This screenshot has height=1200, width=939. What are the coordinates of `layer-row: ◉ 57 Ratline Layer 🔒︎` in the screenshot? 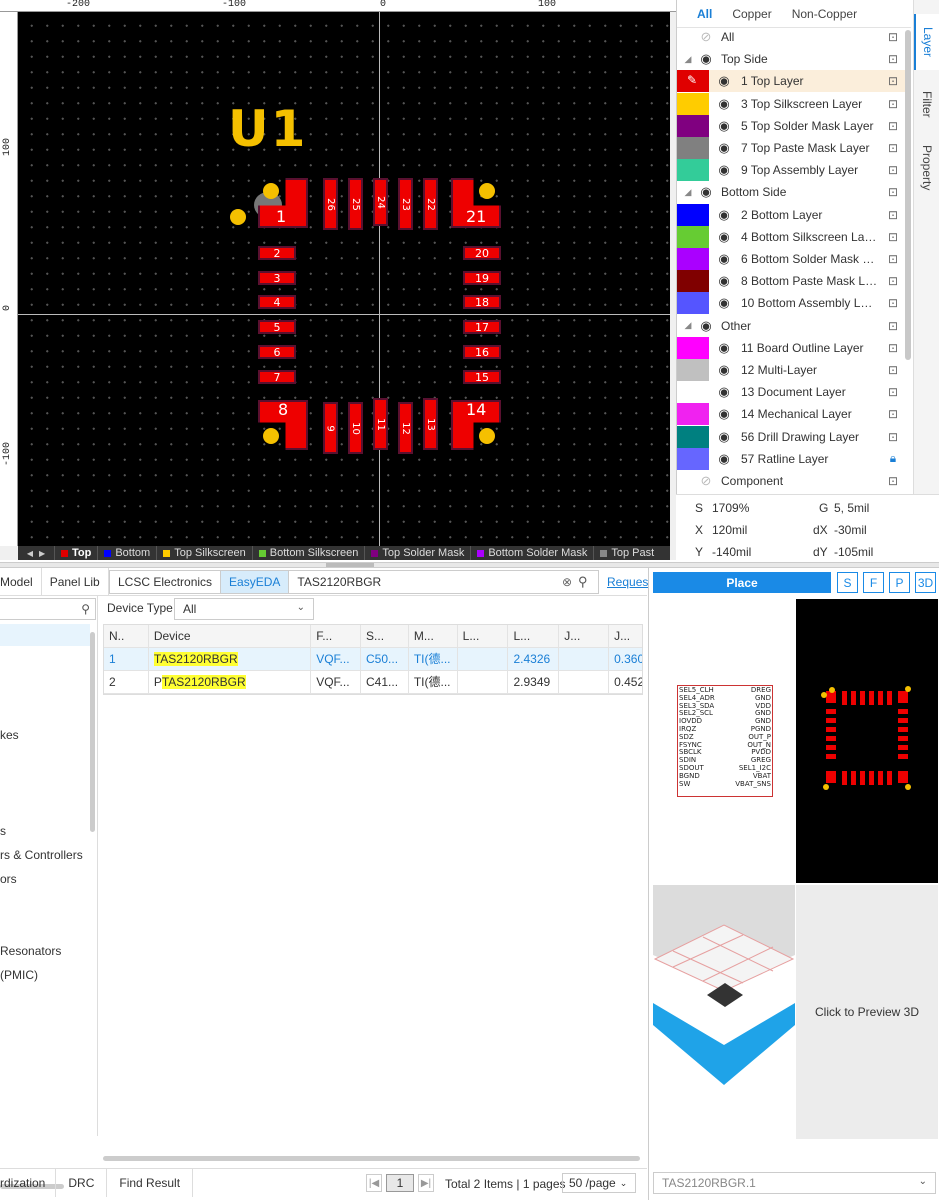 It's located at (792, 458).